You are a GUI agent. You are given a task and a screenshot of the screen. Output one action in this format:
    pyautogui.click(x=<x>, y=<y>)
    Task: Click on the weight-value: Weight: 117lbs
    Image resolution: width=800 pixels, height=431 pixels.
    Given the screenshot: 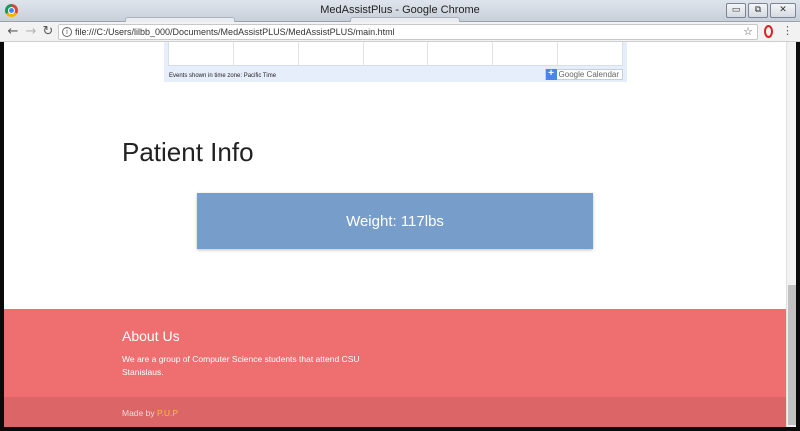 What is the action you would take?
    pyautogui.click(x=395, y=221)
    